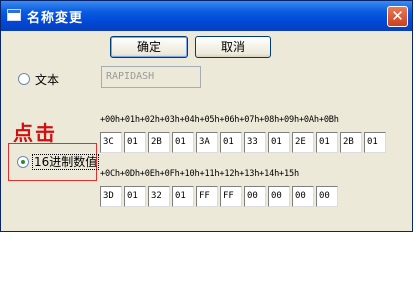 Image resolution: width=416 pixels, height=300 pixels. What do you see at coordinates (206, 16) in the screenshot?
I see `title-bar: 名称変更 ✕` at bounding box center [206, 16].